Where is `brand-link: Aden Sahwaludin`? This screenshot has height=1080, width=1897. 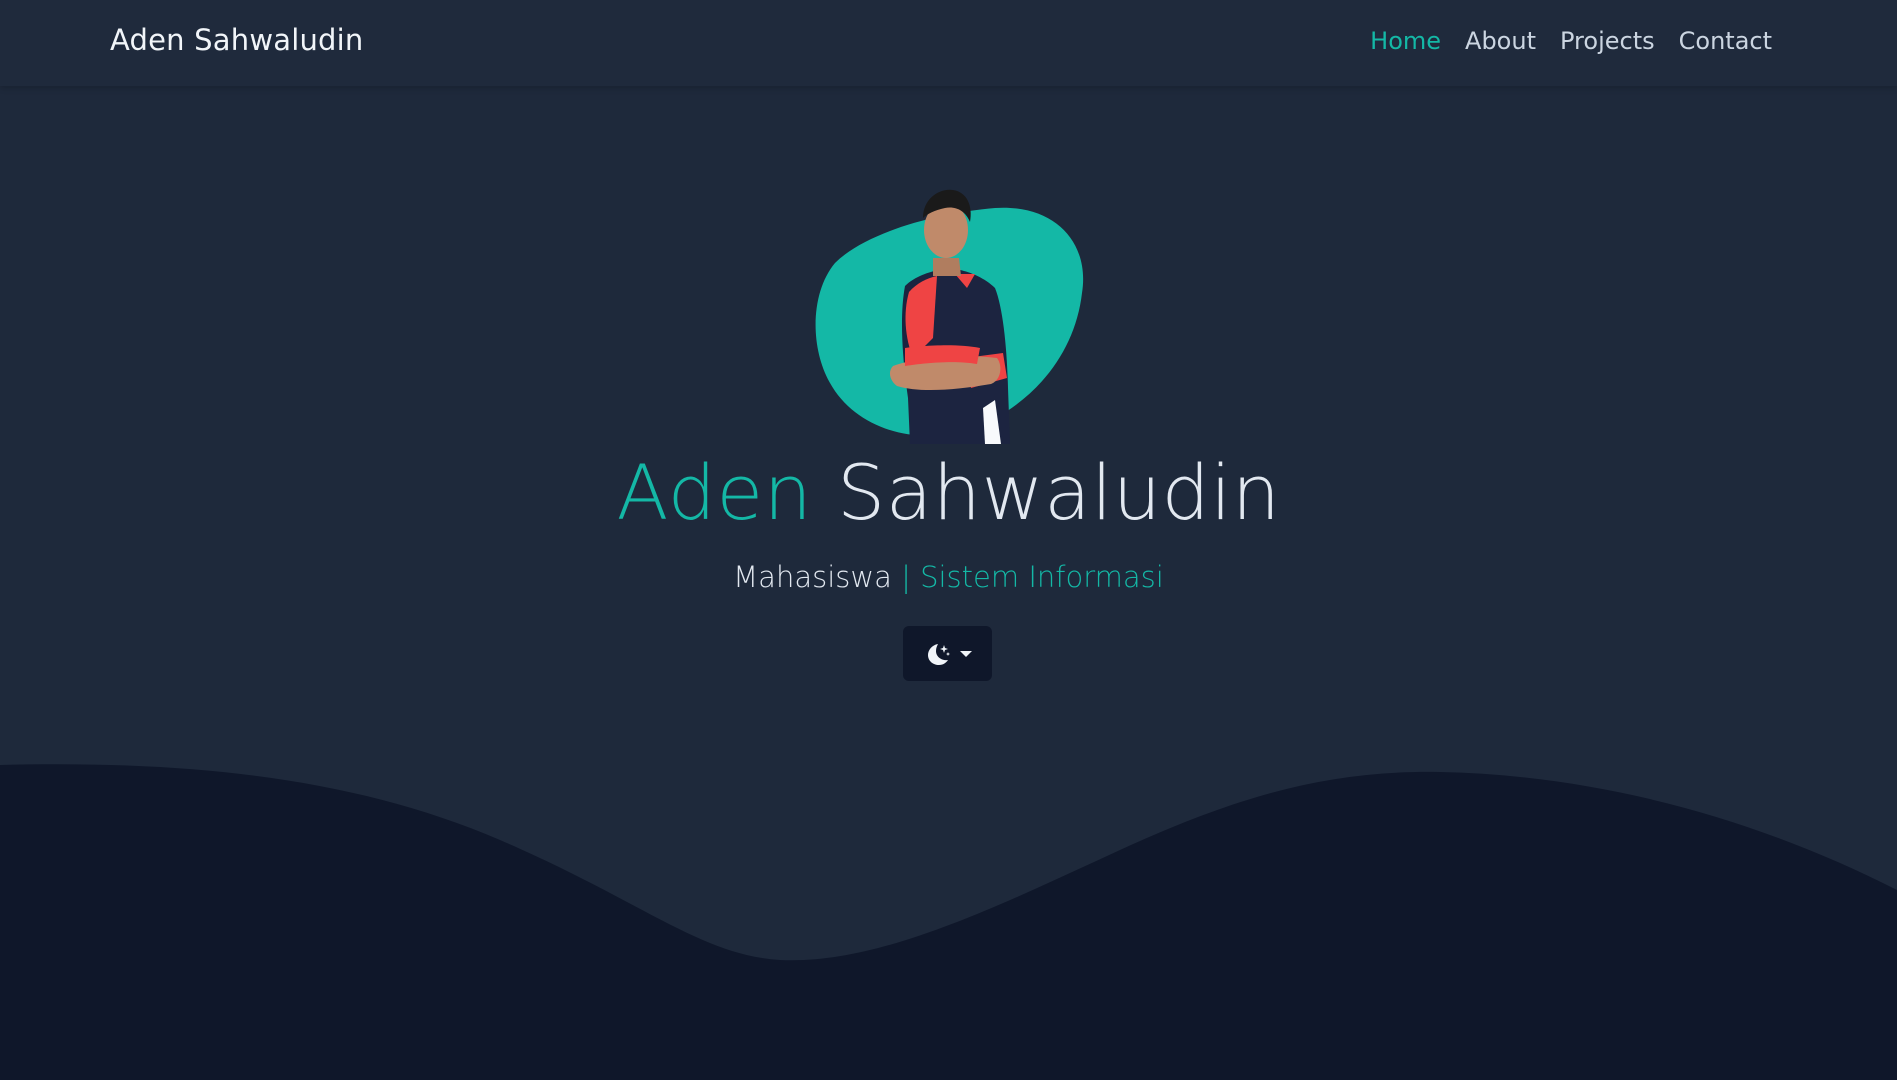
brand-link: Aden Sahwaludin is located at coordinates (237, 40).